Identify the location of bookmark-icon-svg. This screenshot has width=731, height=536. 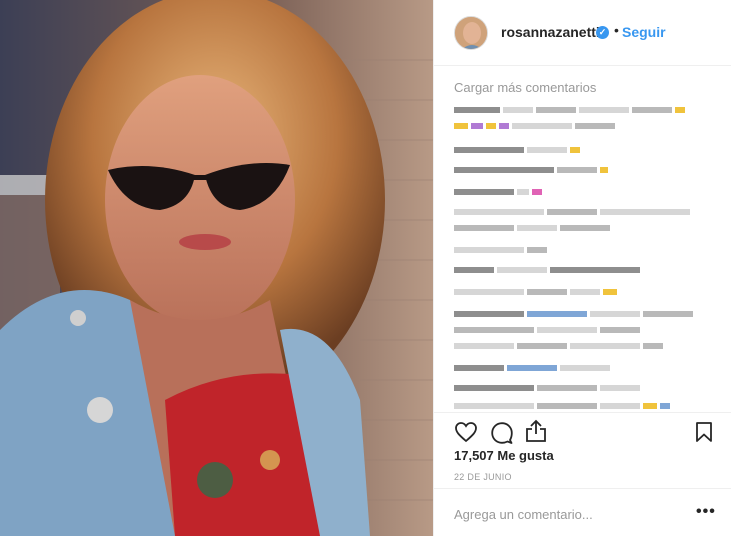
(704, 432).